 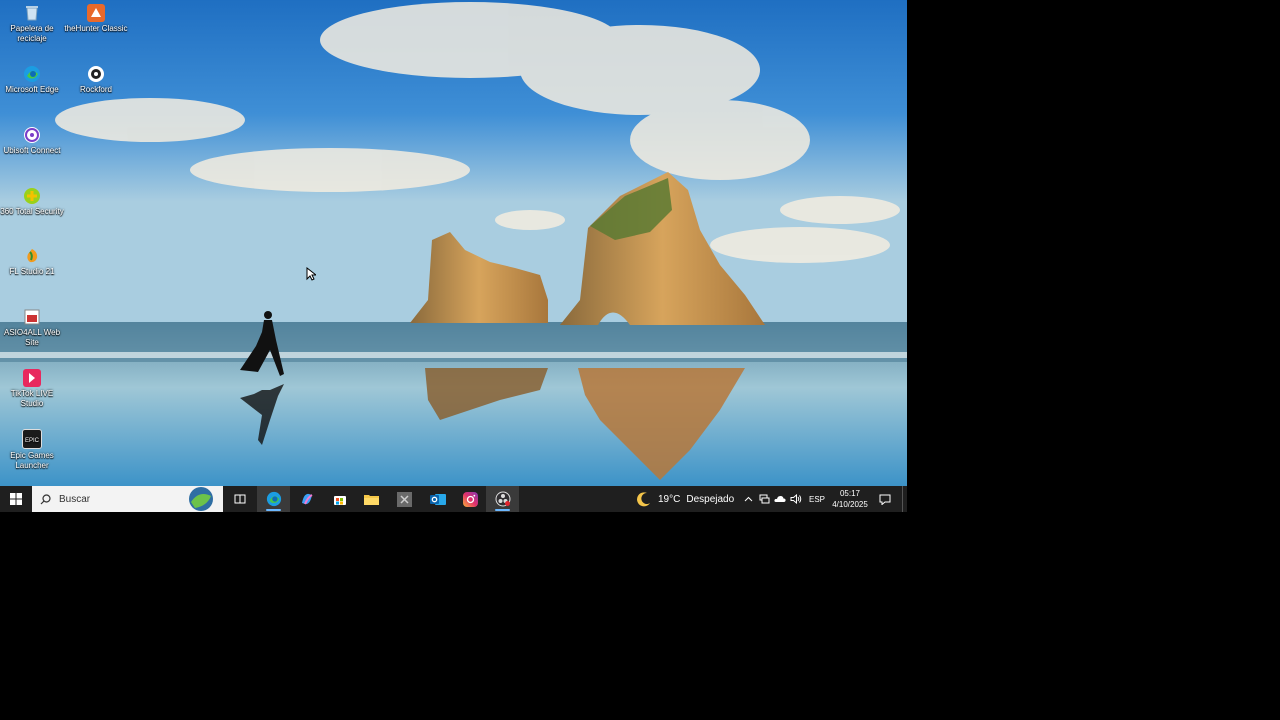 I want to click on taskbar-instagram-button, so click(x=470, y=499).